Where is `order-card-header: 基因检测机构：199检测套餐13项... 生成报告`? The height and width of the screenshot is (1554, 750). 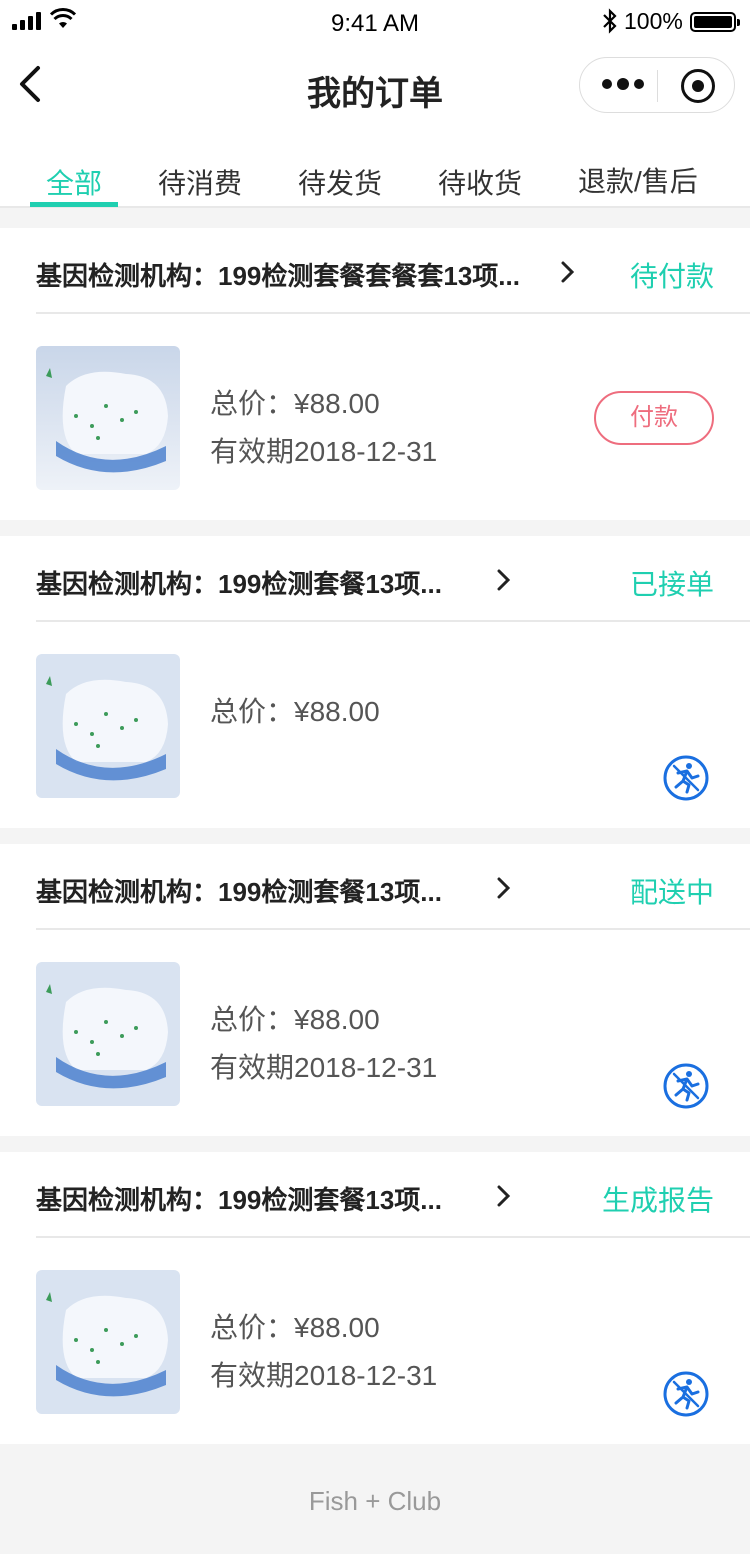 order-card-header: 基因检测机构：199检测套餐13项... 生成报告 is located at coordinates (393, 1195).